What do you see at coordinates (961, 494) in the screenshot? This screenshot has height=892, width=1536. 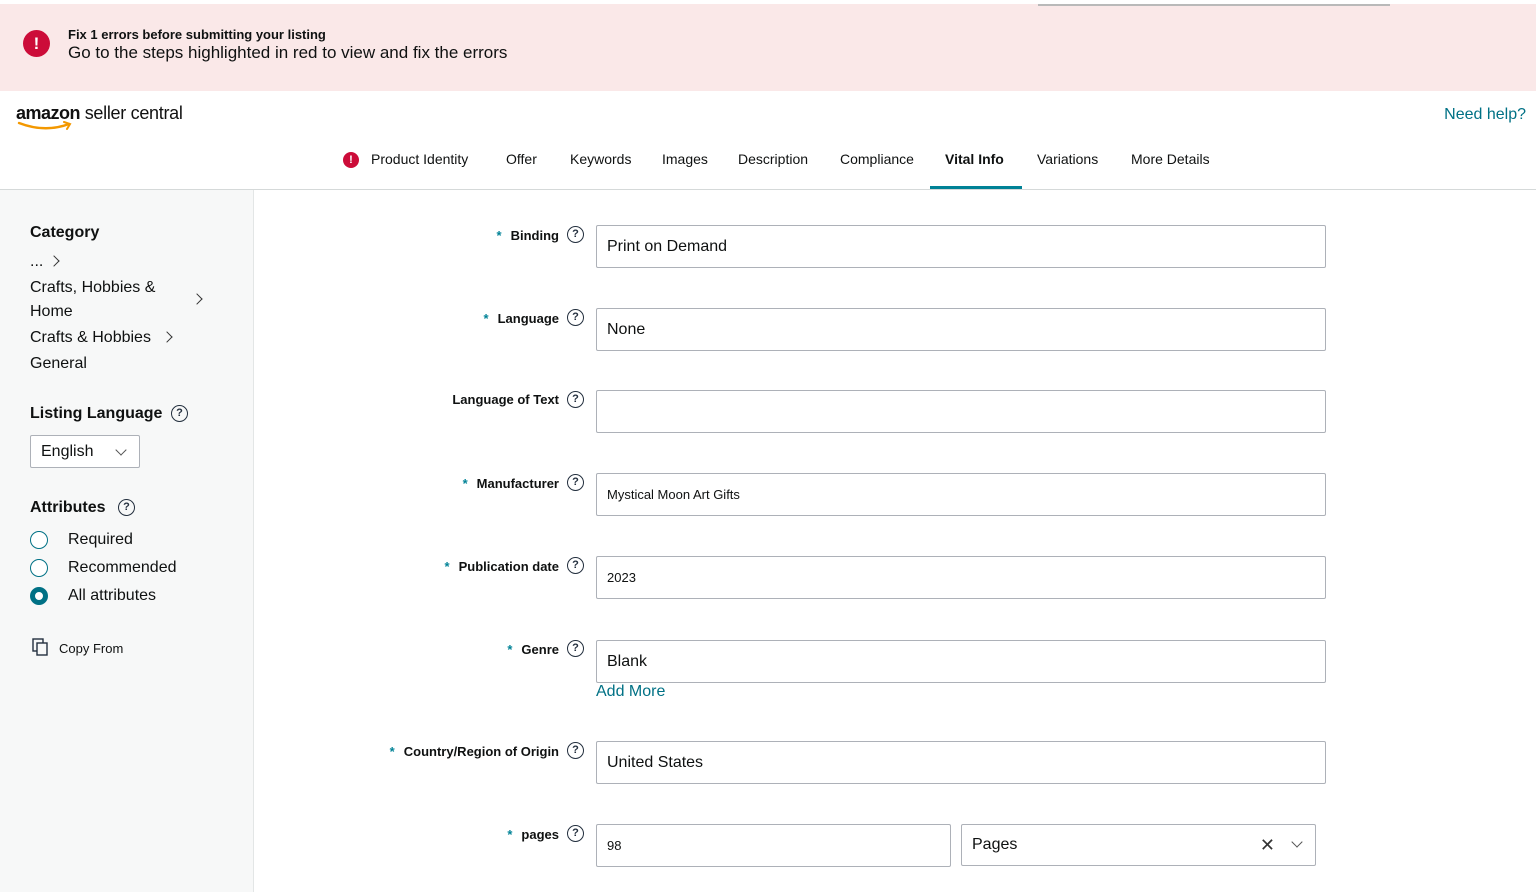 I see `manufacturer-input` at bounding box center [961, 494].